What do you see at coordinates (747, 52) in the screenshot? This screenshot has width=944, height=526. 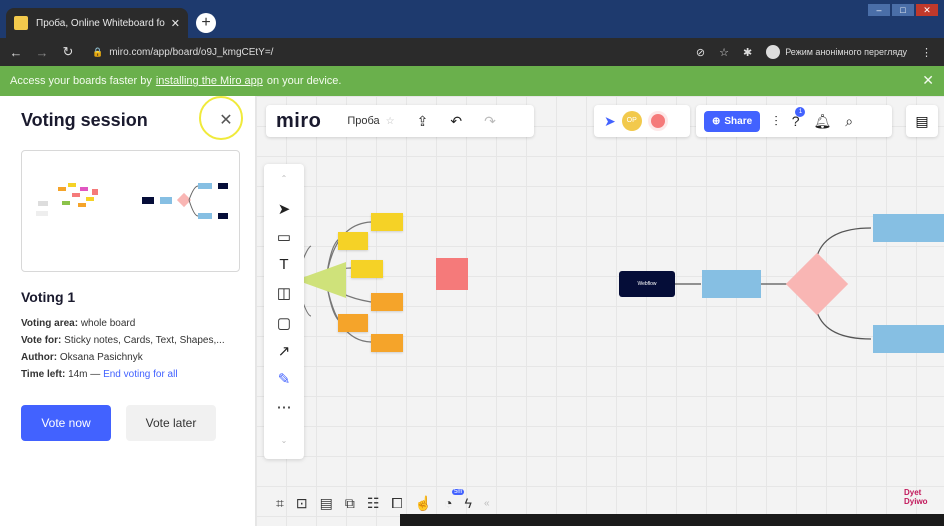 I see `extension-icon: ✱` at bounding box center [747, 52].